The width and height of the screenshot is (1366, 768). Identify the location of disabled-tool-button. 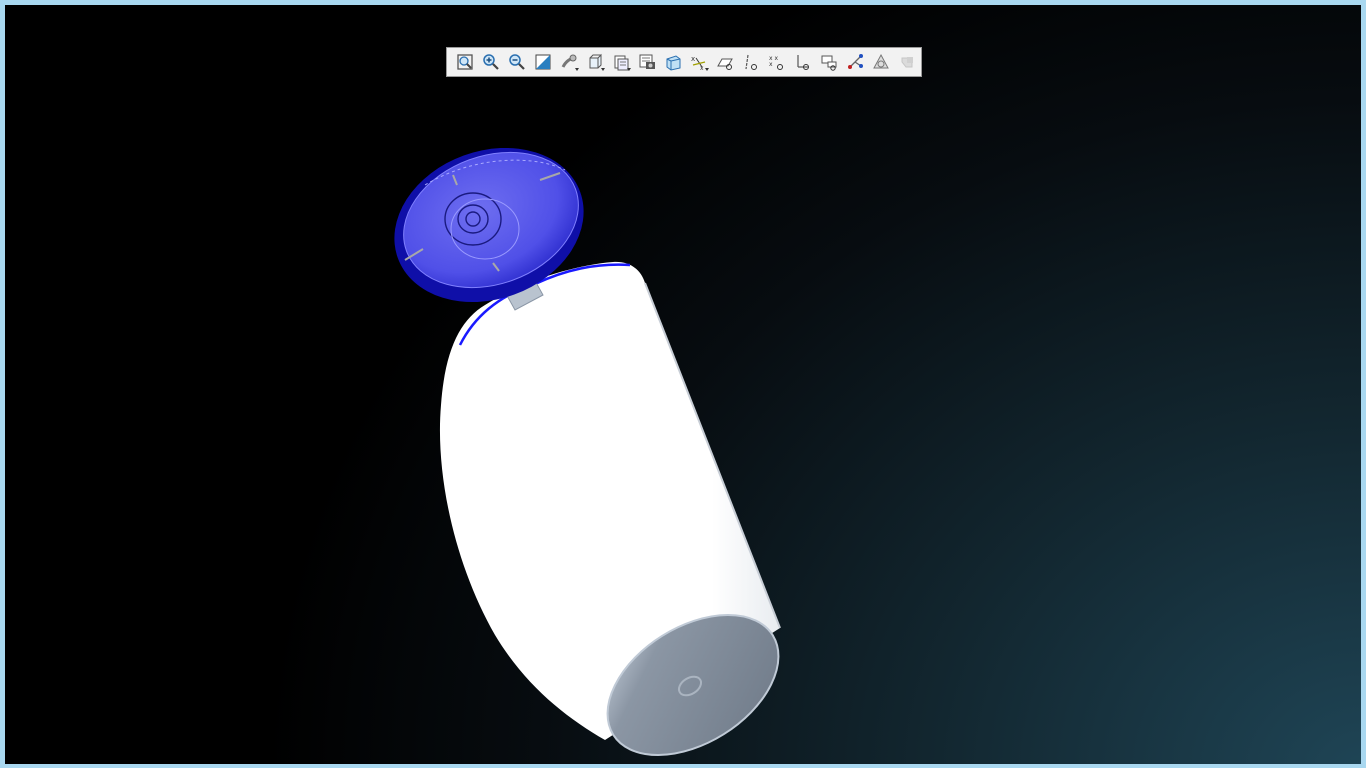
(907, 62).